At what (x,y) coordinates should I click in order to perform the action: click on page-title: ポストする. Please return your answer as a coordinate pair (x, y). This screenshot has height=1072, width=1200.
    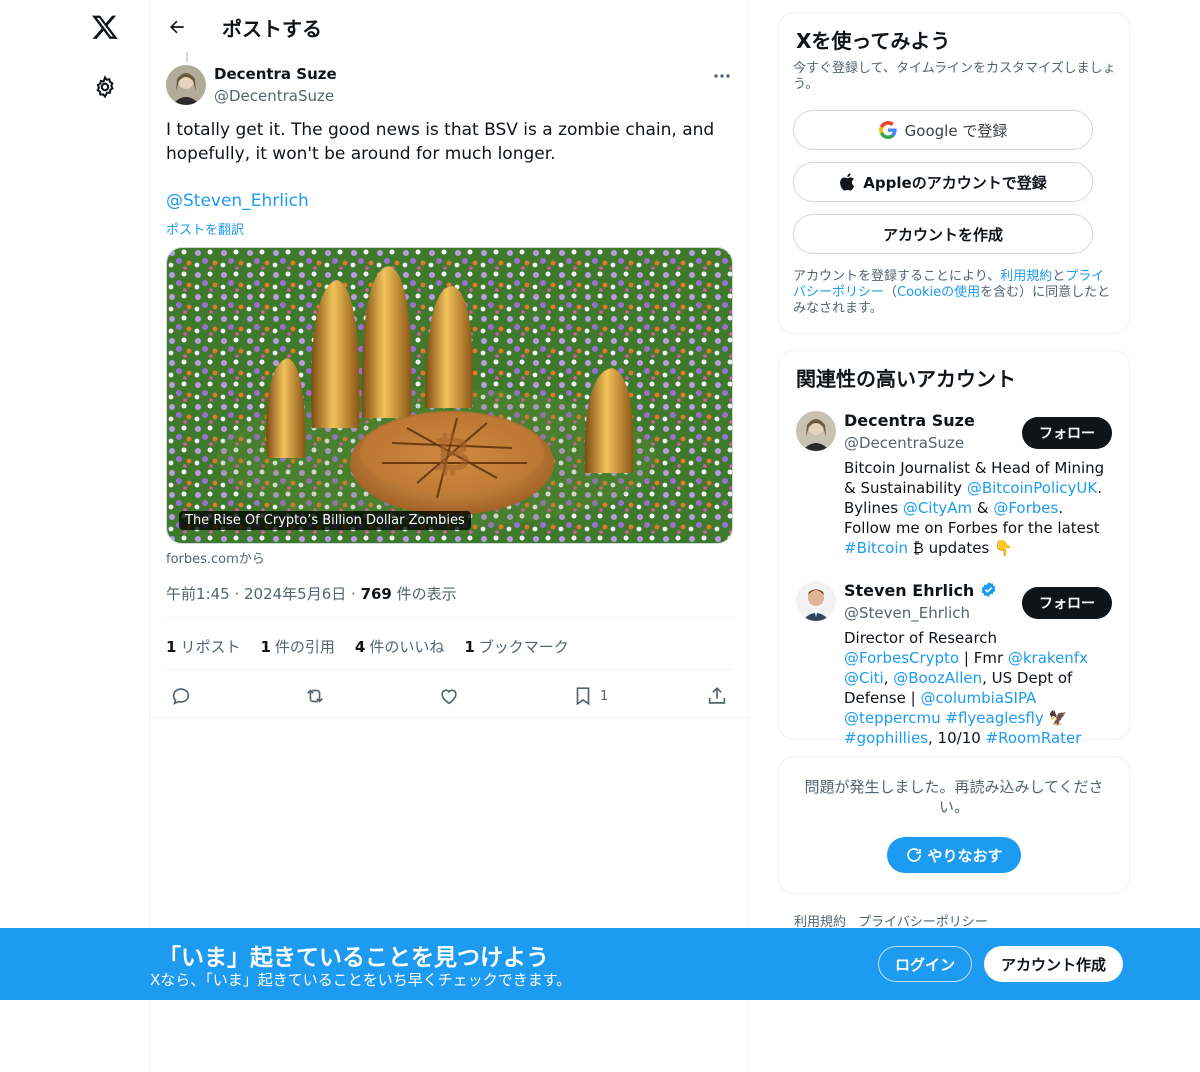
    Looking at the image, I should click on (272, 29).